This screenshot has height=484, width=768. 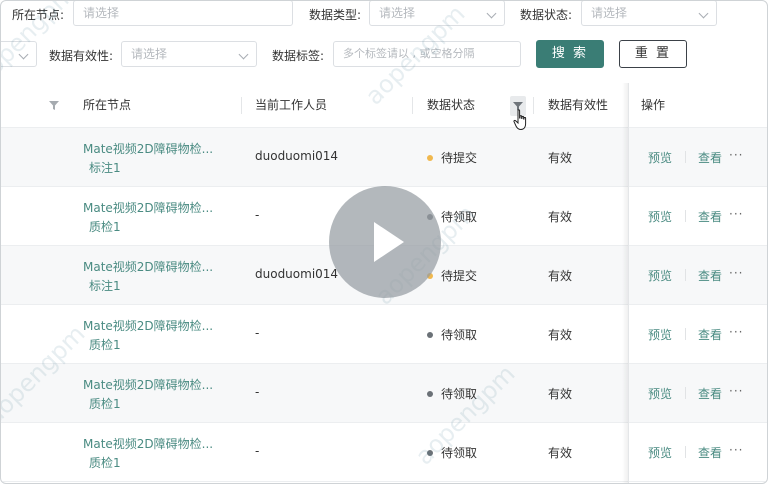 What do you see at coordinates (291, 105) in the screenshot?
I see `column-header-person: 当前工作人员` at bounding box center [291, 105].